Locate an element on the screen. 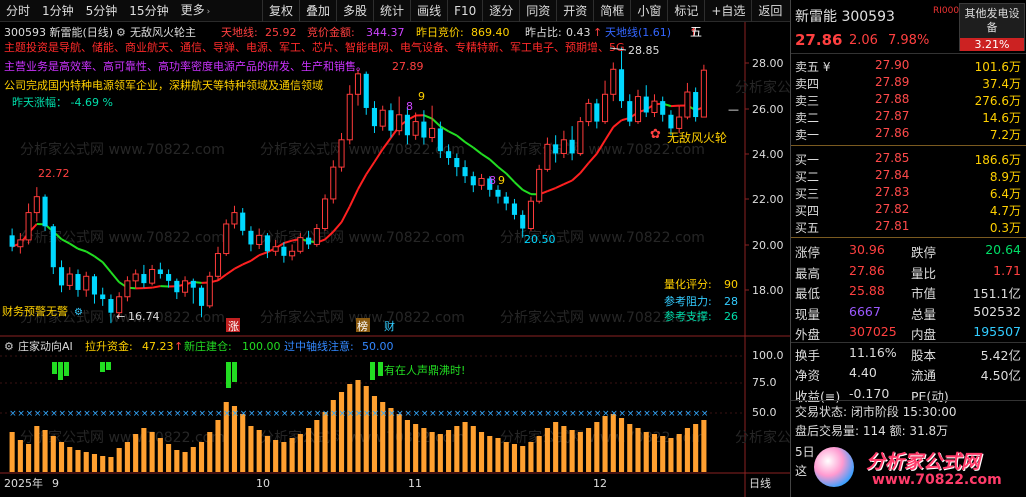 The width and height of the screenshot is (1026, 497). stats-button: 统计 is located at coordinates (391, 11).